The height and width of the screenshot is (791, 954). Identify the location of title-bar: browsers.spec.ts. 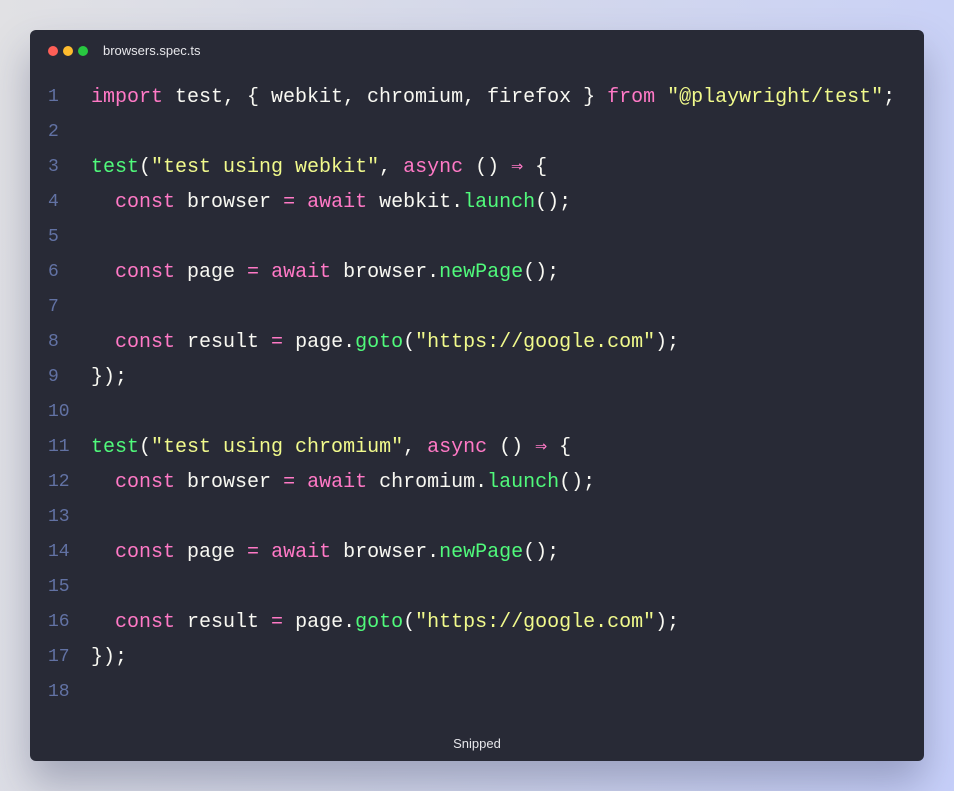
(477, 51).